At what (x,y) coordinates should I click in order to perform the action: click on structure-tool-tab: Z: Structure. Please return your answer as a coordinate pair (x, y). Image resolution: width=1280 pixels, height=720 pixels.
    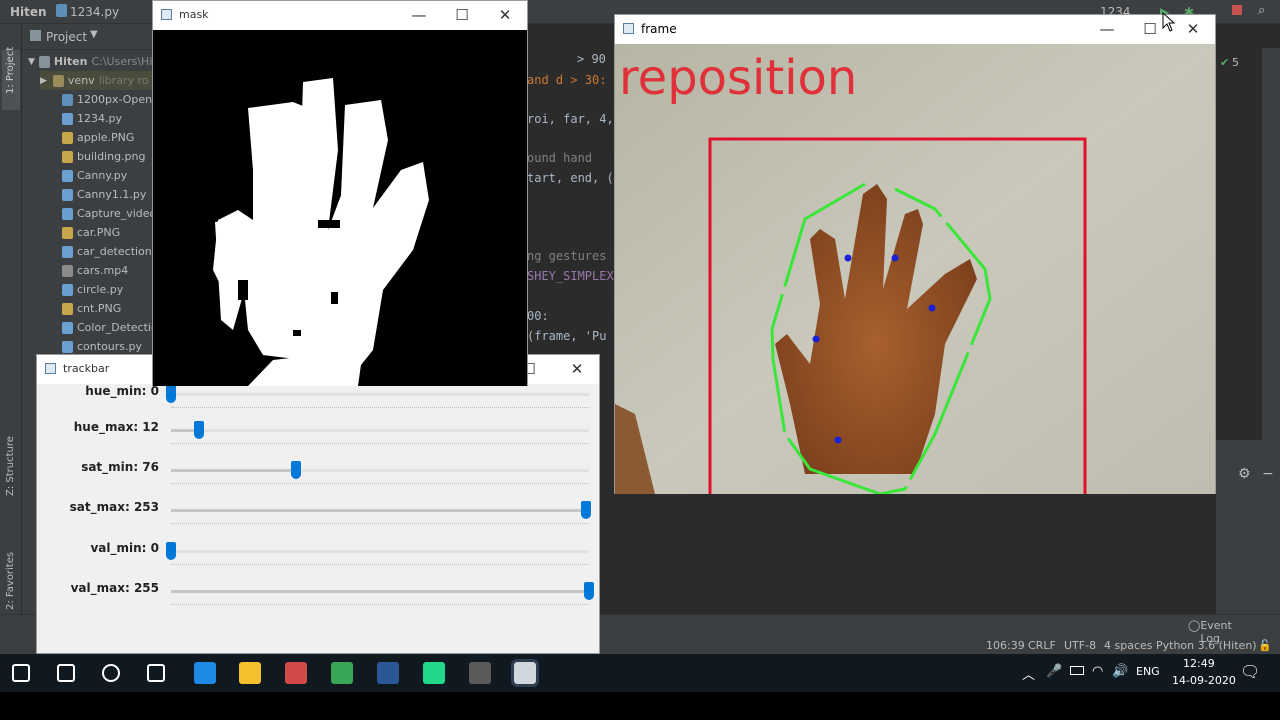
    Looking at the image, I should click on (10, 466).